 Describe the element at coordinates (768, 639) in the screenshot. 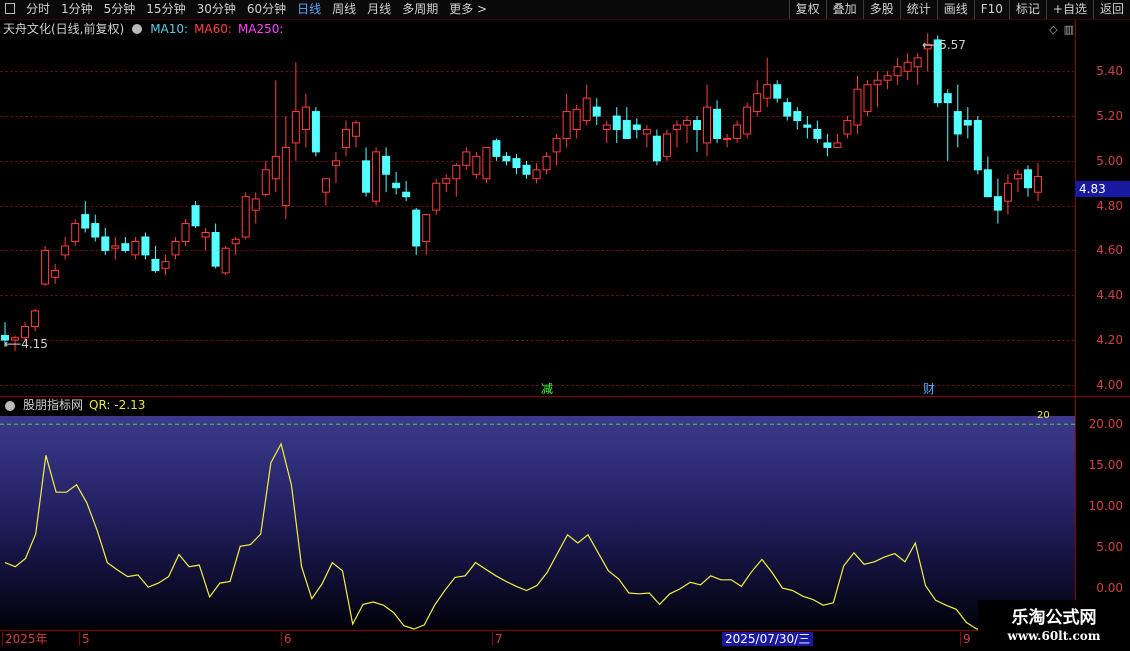

I see `cursor-date: 2025/07/30/三` at that location.